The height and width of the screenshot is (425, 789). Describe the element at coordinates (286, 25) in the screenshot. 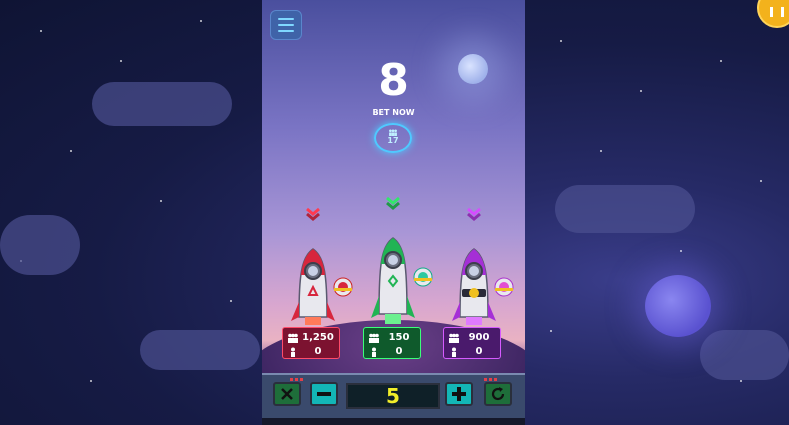

I see `hamburger-menu-icon` at that location.